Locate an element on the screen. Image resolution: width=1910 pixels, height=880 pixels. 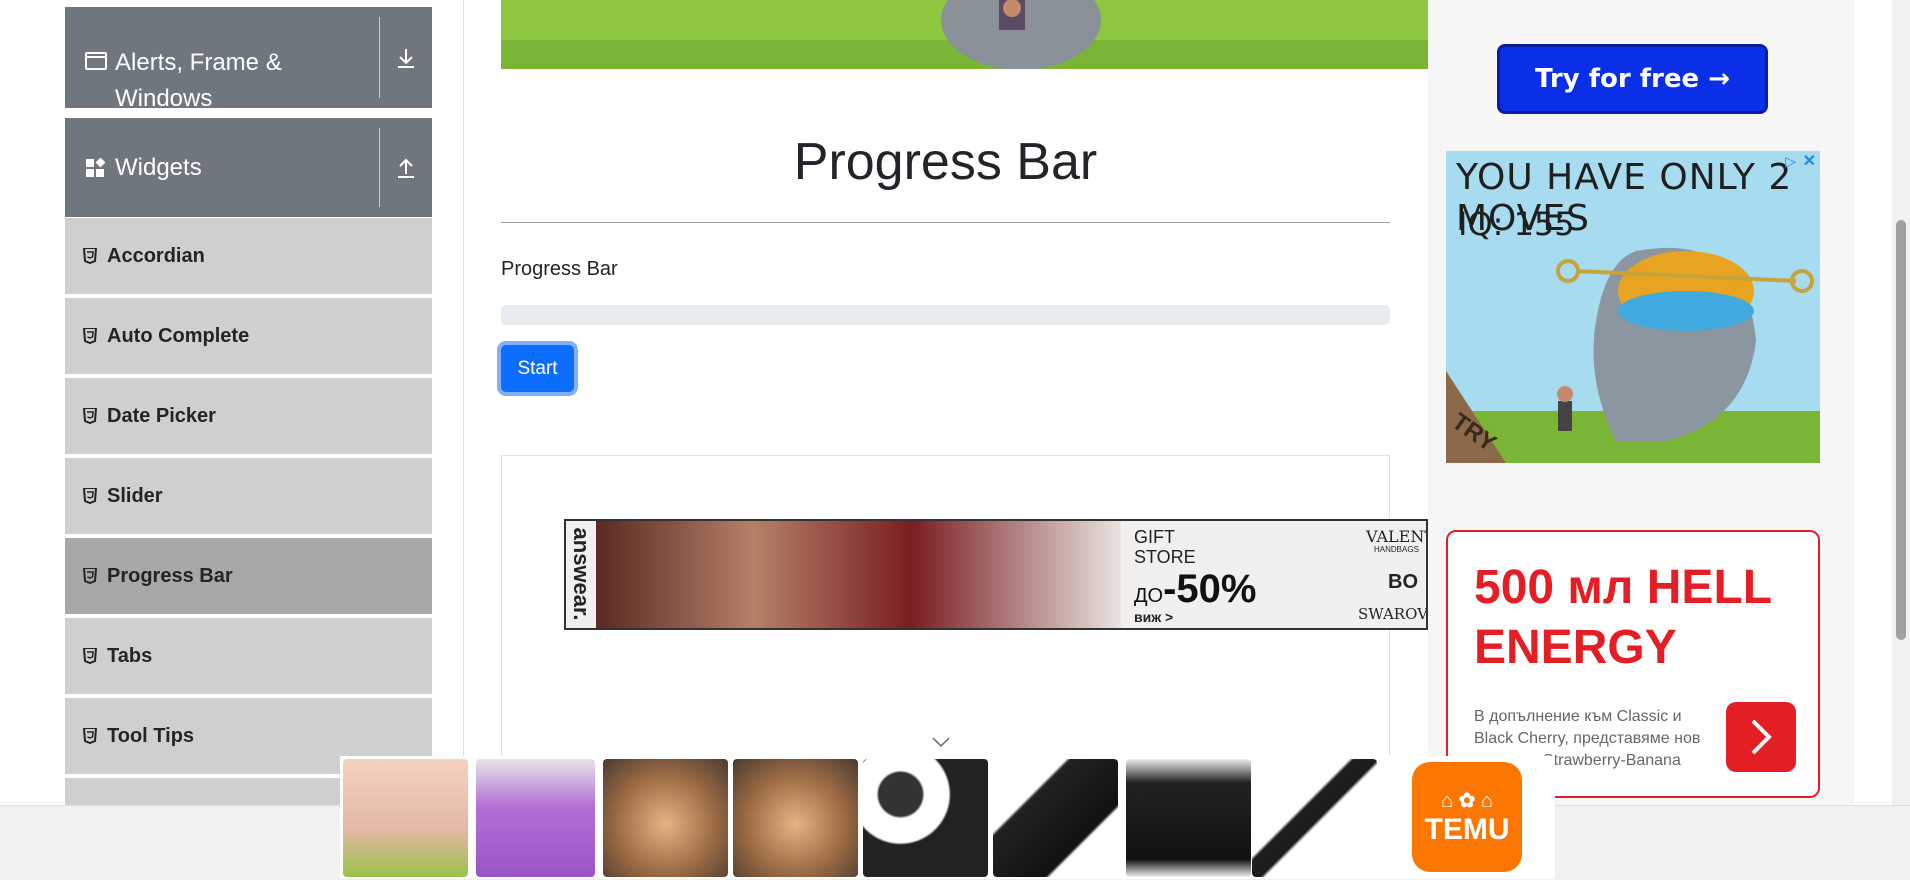
chevron-down-icon is located at coordinates (941, 744).